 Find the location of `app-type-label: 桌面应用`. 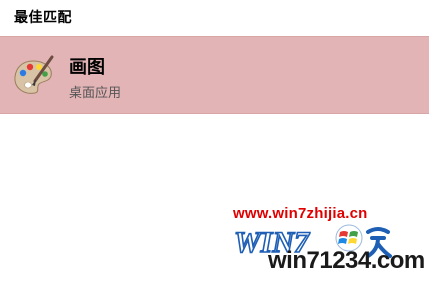

app-type-label: 桌面应用 is located at coordinates (95, 93).